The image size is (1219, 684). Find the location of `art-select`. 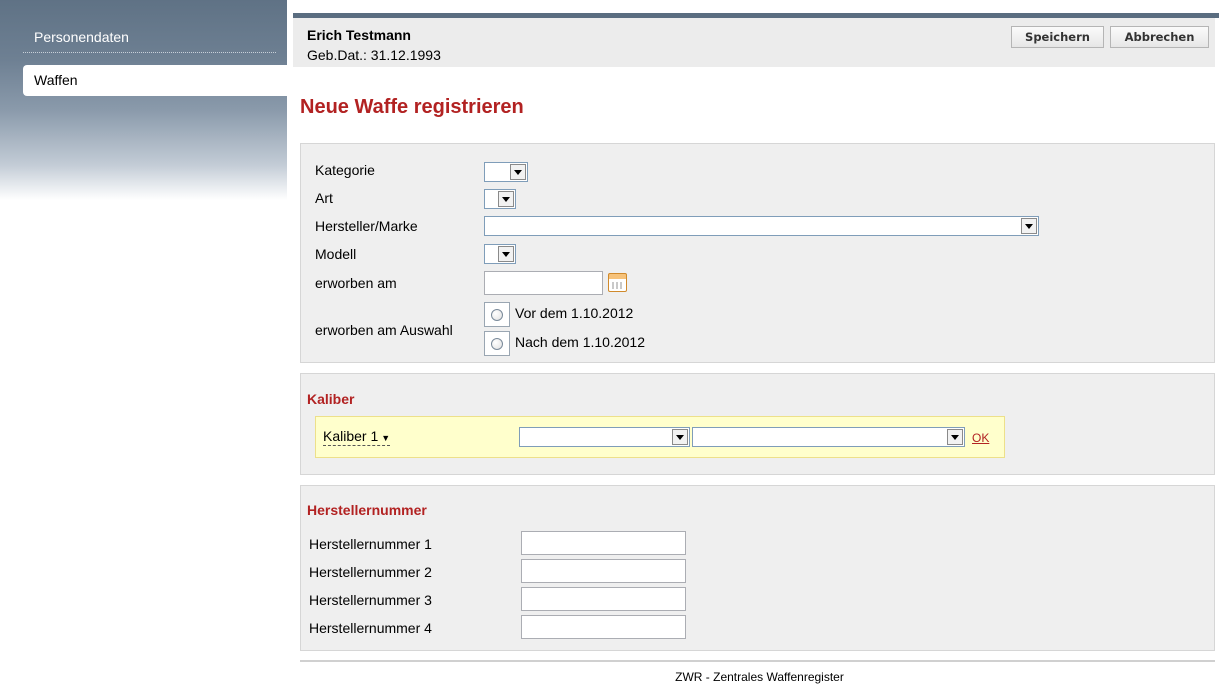

art-select is located at coordinates (500, 199).